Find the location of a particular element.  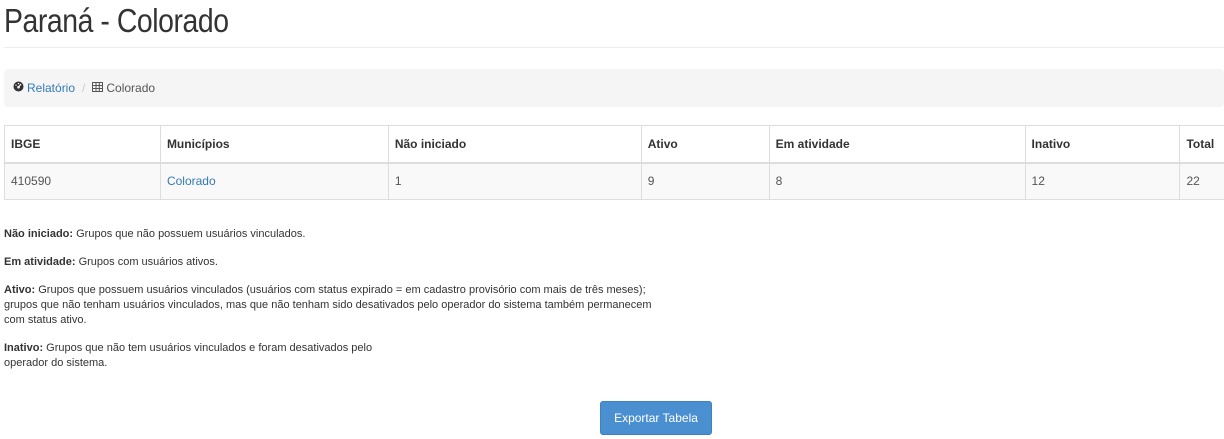

header-municipios: Municípios is located at coordinates (274, 144).